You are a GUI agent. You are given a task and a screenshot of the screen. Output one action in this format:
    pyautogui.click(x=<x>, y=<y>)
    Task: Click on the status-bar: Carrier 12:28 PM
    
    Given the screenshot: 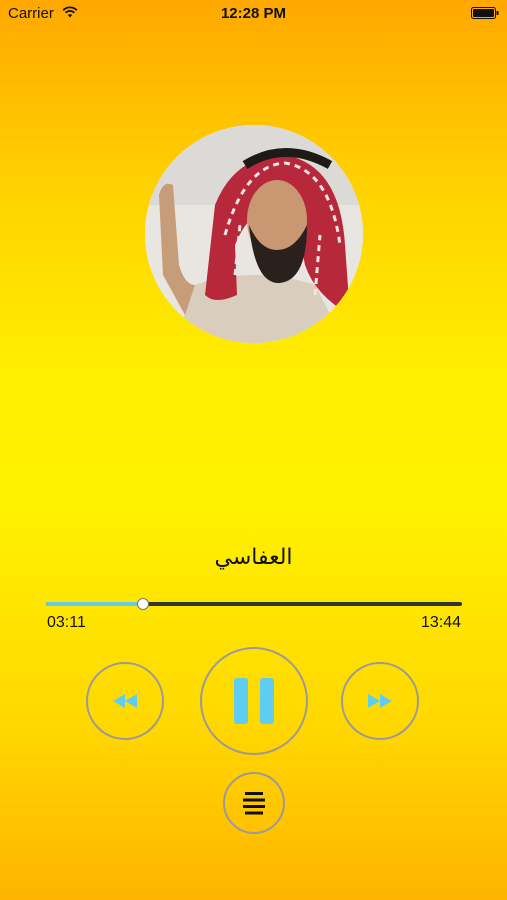 What is the action you would take?
    pyautogui.click(x=253, y=14)
    